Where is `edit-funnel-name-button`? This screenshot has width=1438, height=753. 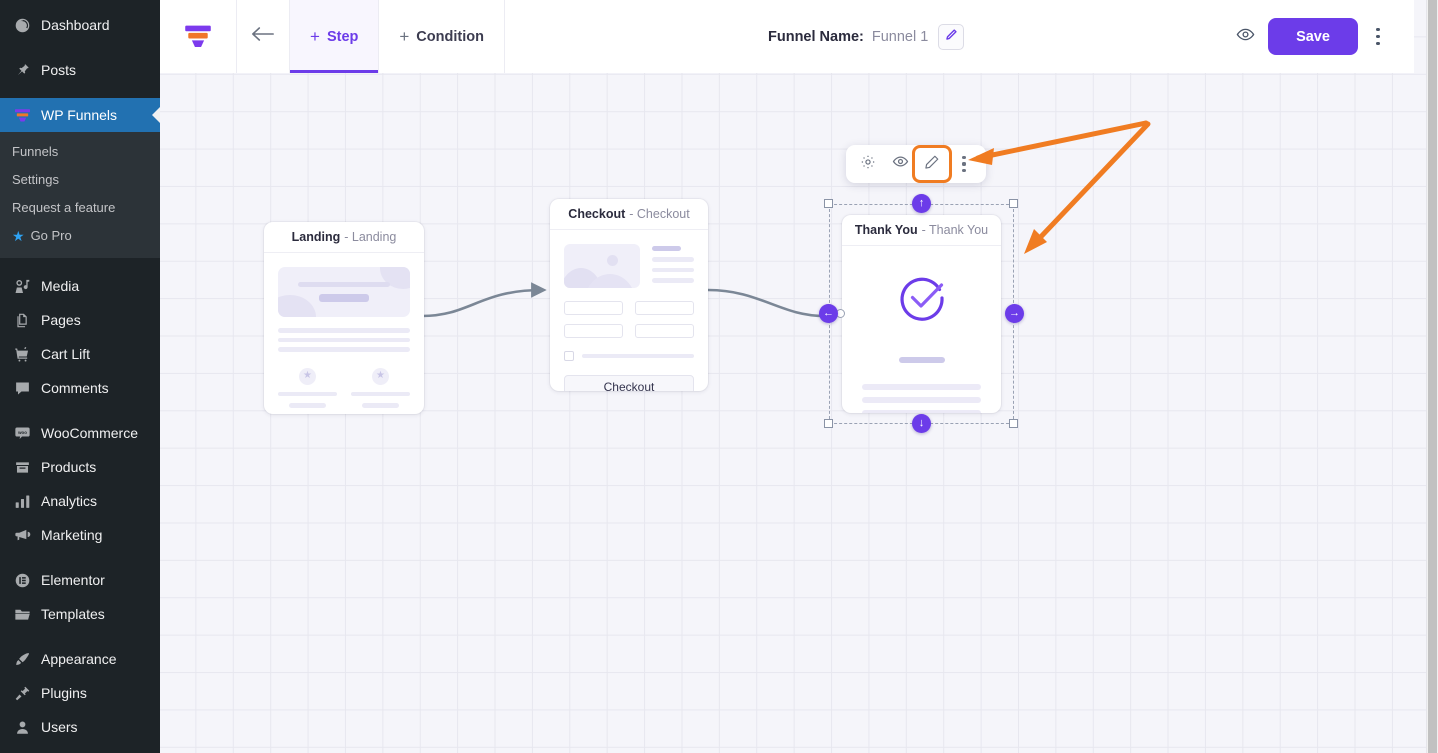 edit-funnel-name-button is located at coordinates (951, 36).